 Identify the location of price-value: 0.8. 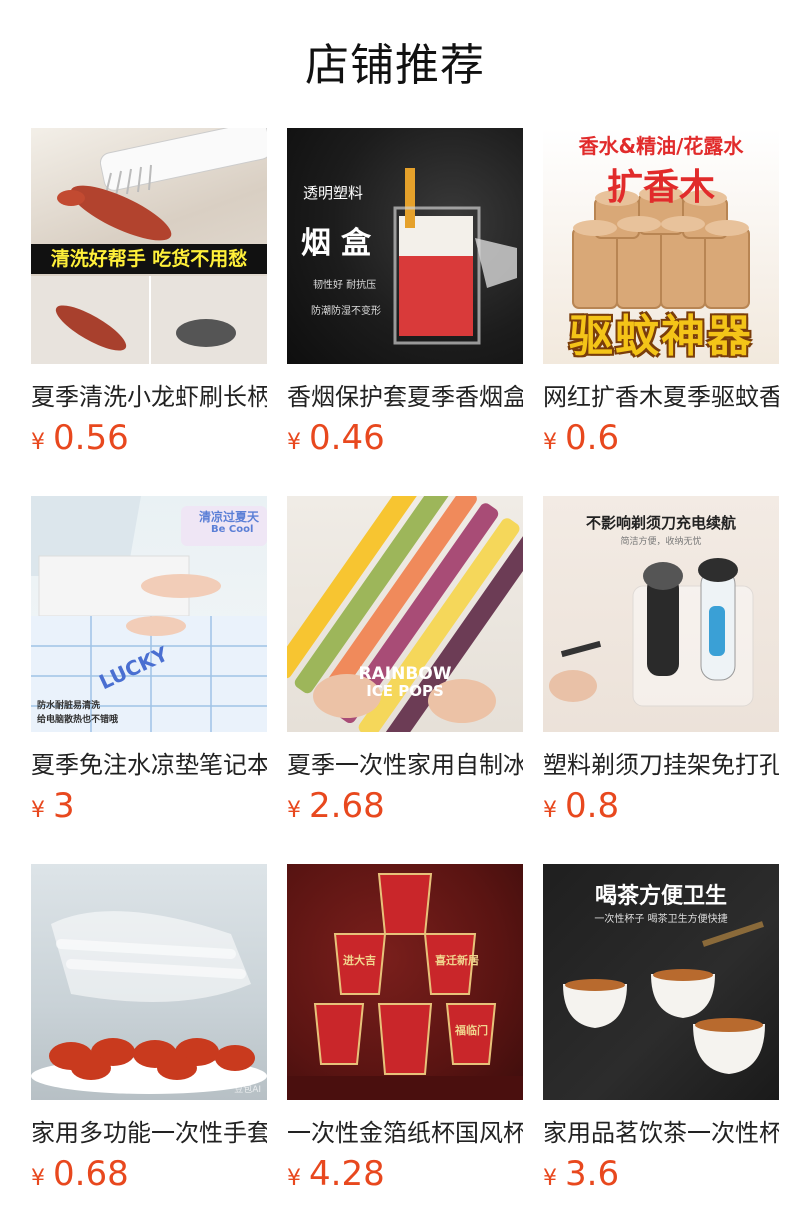
(592, 806).